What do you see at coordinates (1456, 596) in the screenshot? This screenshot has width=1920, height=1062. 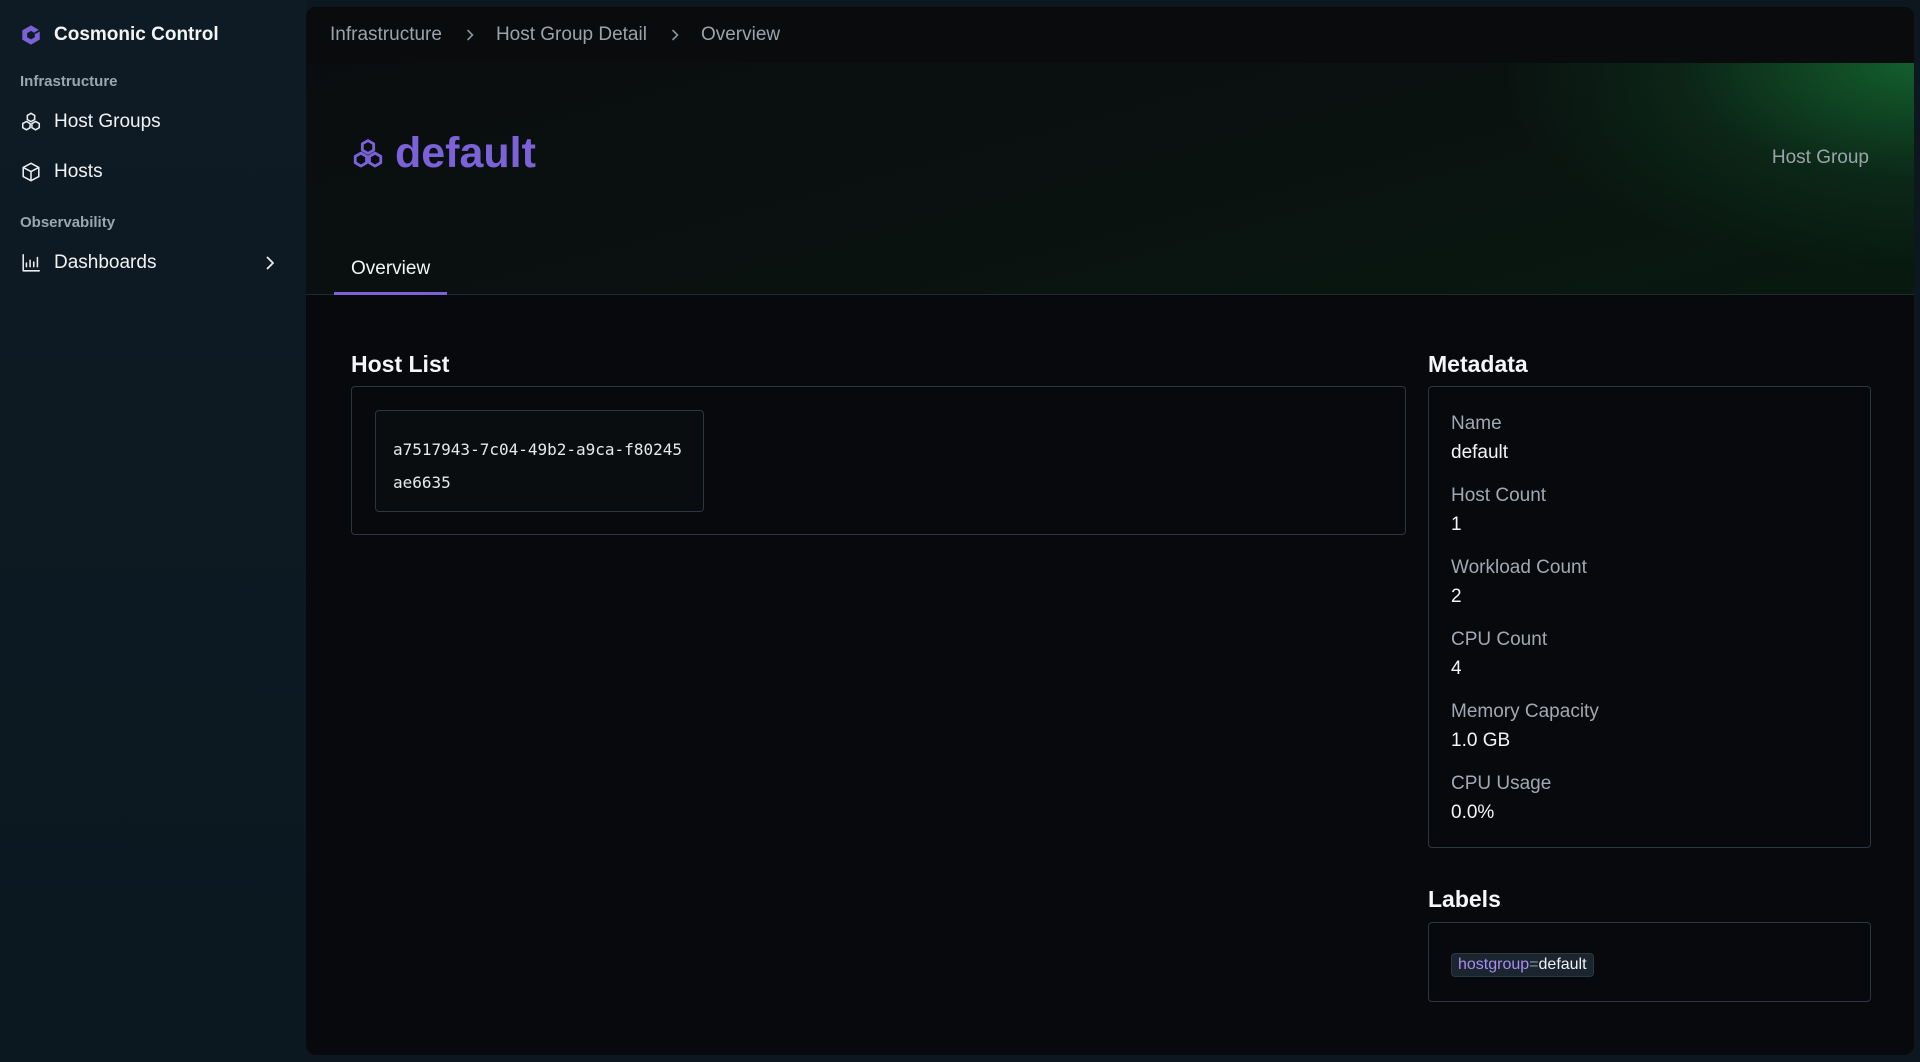 I see `metadata-value: 2` at bounding box center [1456, 596].